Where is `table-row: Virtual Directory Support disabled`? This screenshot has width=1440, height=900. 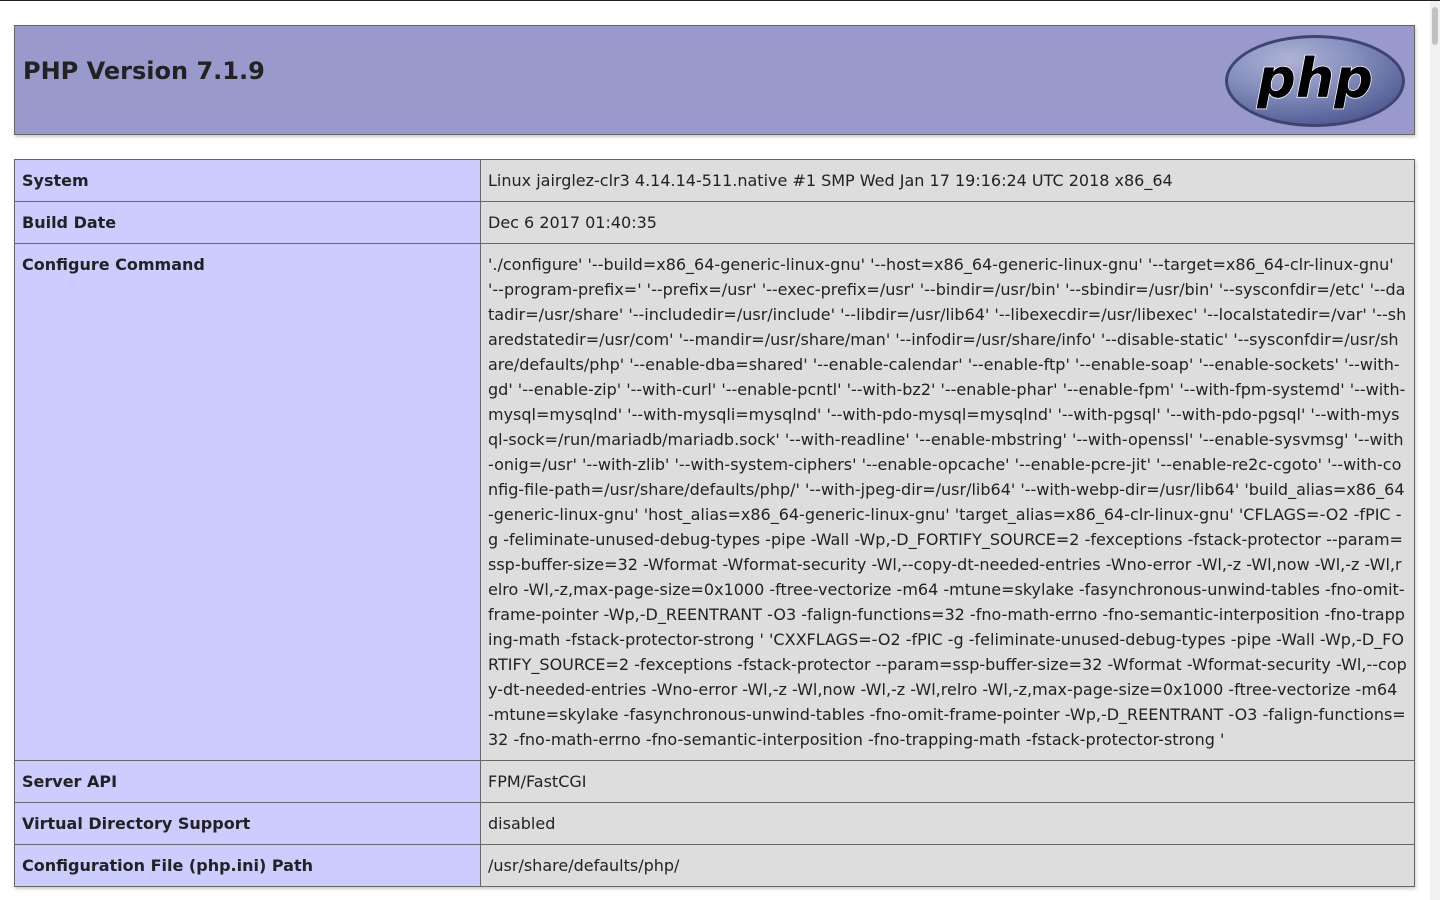
table-row: Virtual Directory Support disabled is located at coordinates (714, 823).